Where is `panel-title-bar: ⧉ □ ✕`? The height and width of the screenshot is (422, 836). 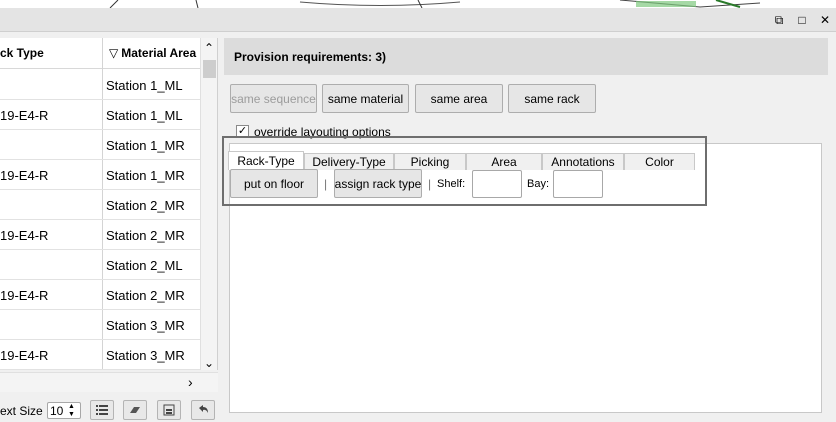 panel-title-bar: ⧉ □ ✕ is located at coordinates (418, 20).